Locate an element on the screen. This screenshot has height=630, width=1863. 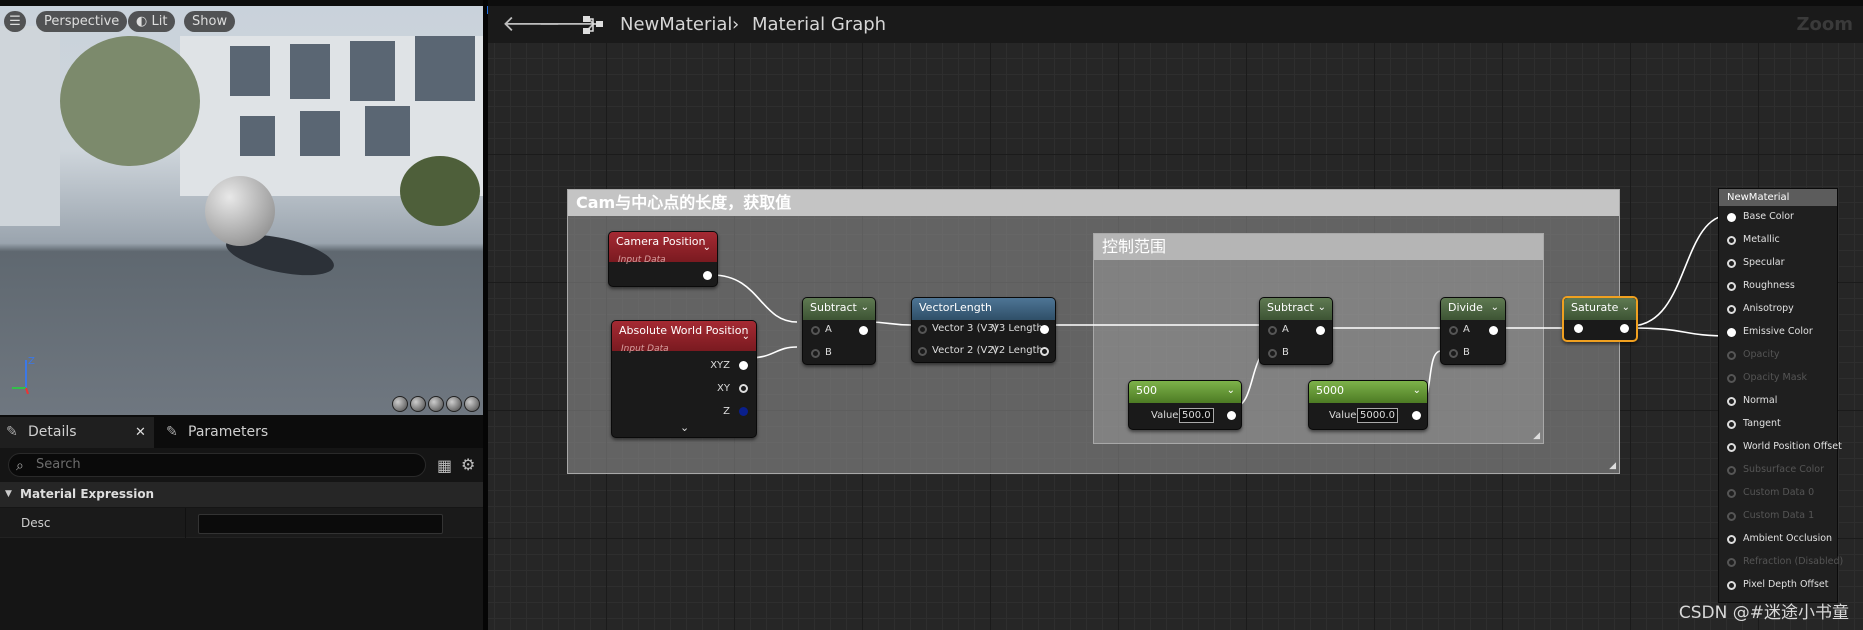
node-header: 500 ⌄ is located at coordinates (1185, 392).